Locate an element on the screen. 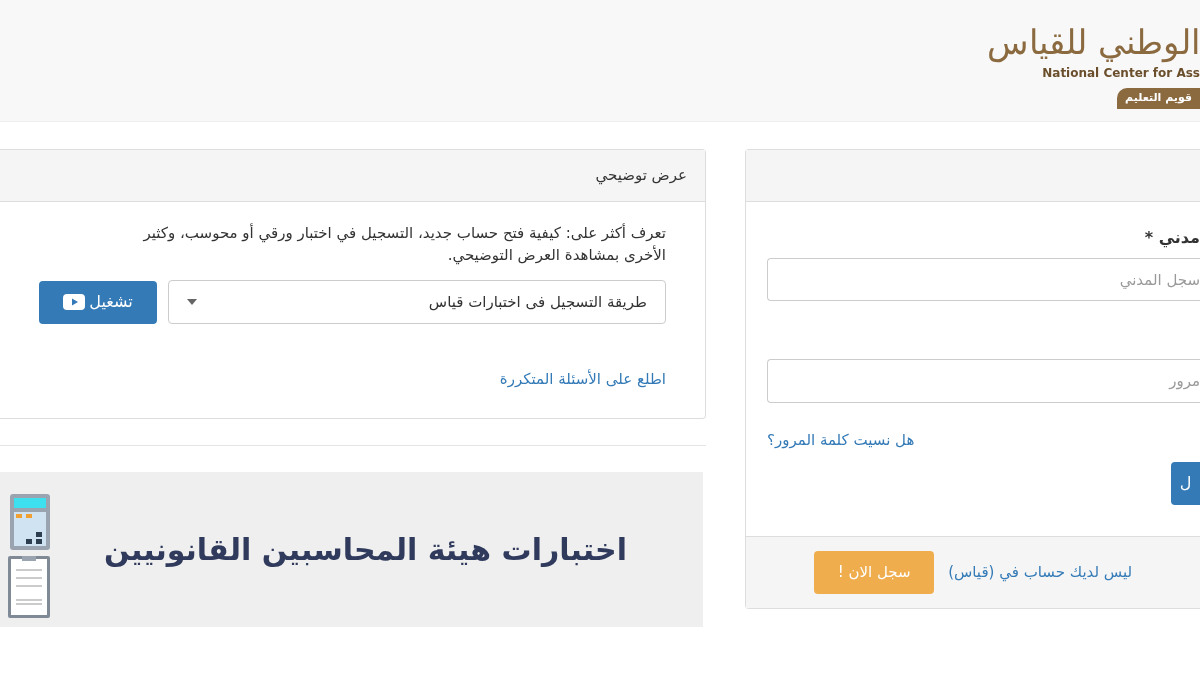  faq-link: اطلع على الأسئلة المتكررة is located at coordinates (582, 379).